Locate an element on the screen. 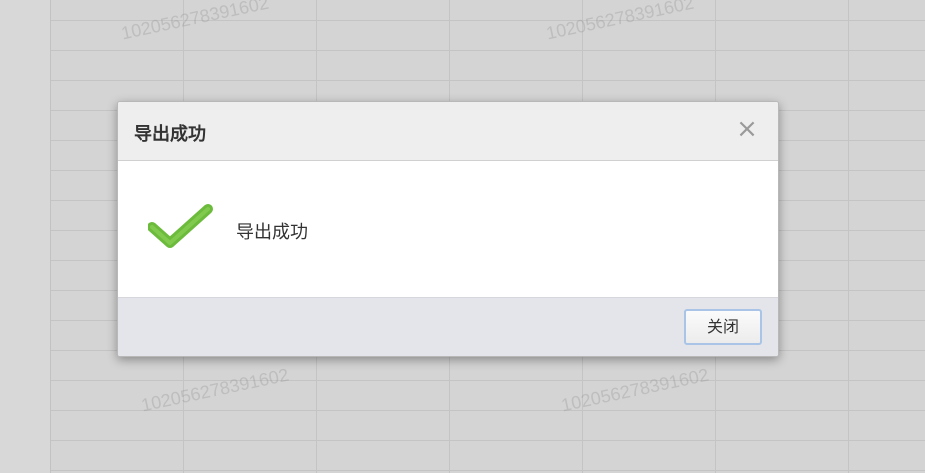 Image resolution: width=925 pixels, height=473 pixels. checkmark-icon is located at coordinates (180, 226).